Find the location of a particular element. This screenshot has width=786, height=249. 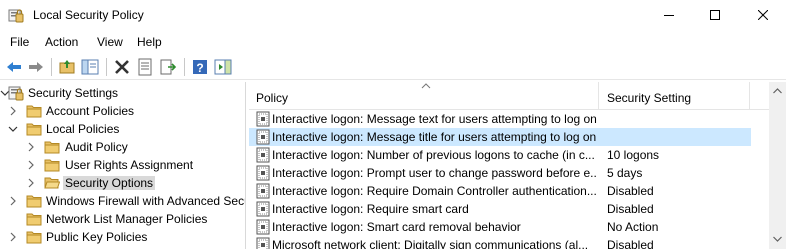

tree-item-label: Local Policies is located at coordinates (83, 129).